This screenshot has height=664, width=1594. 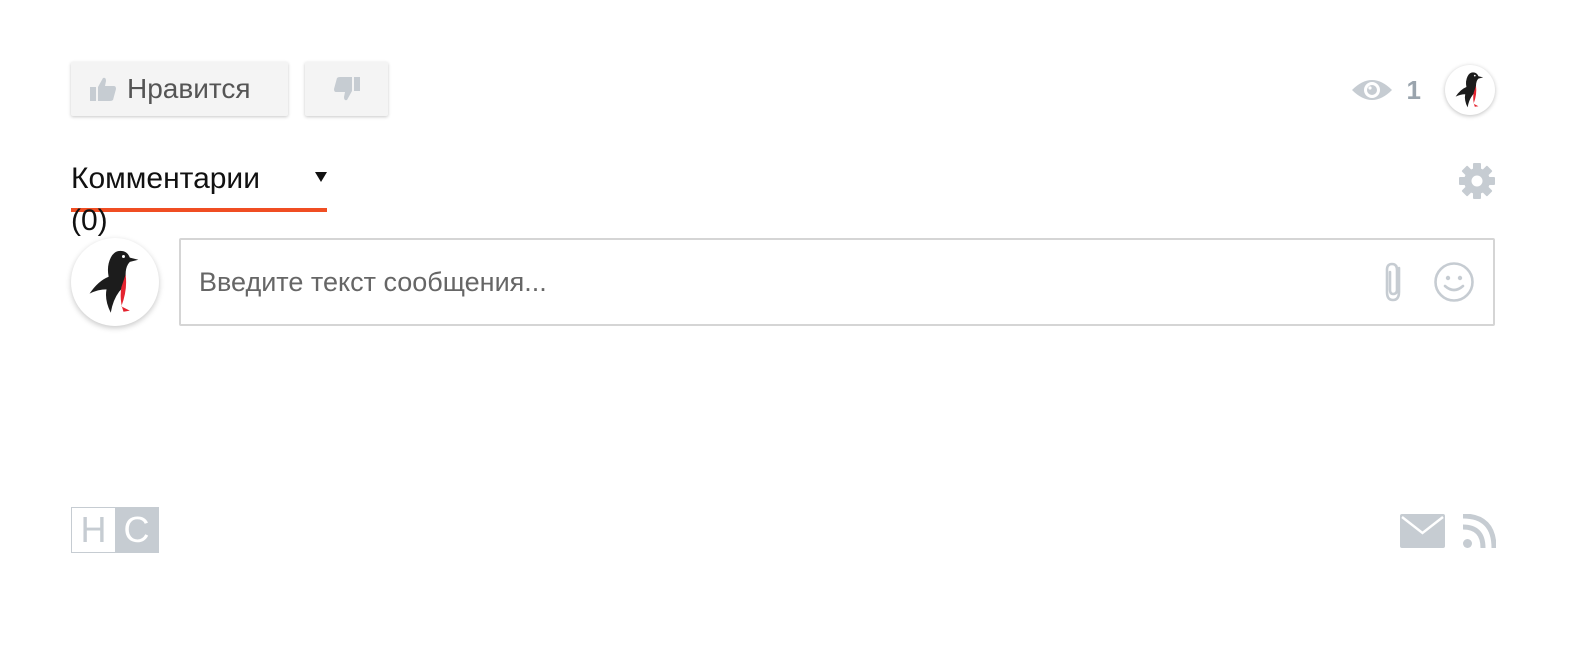 I want to click on reactions-bar: Нравится, so click(x=229, y=89).